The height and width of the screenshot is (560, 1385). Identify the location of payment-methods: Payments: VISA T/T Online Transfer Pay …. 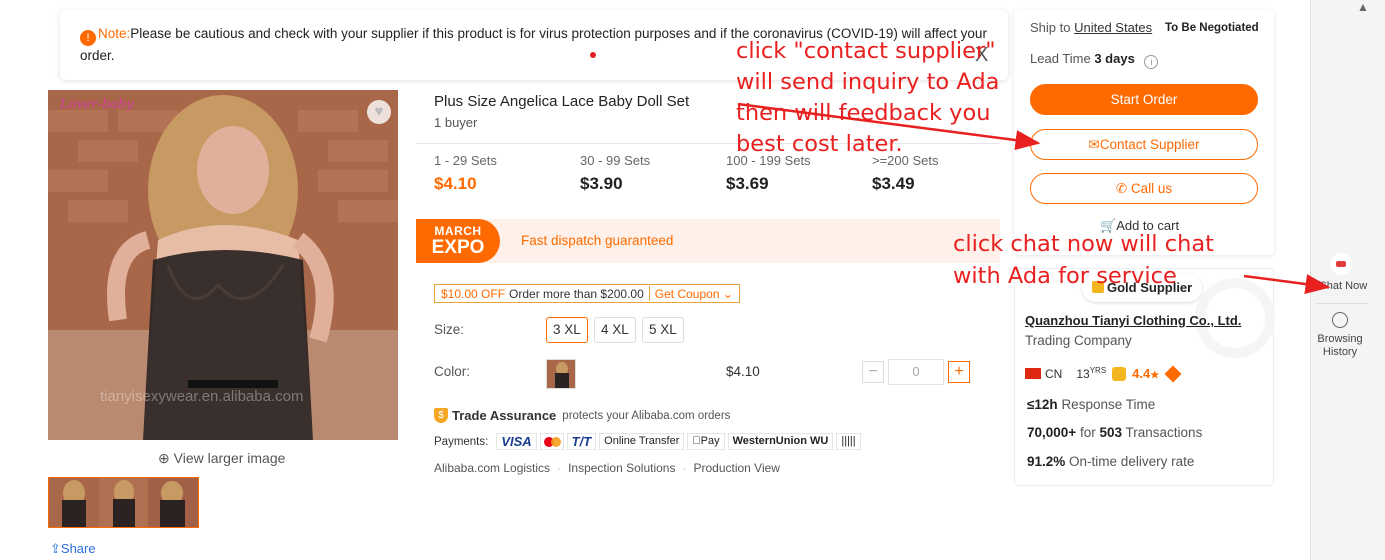
(647, 441).